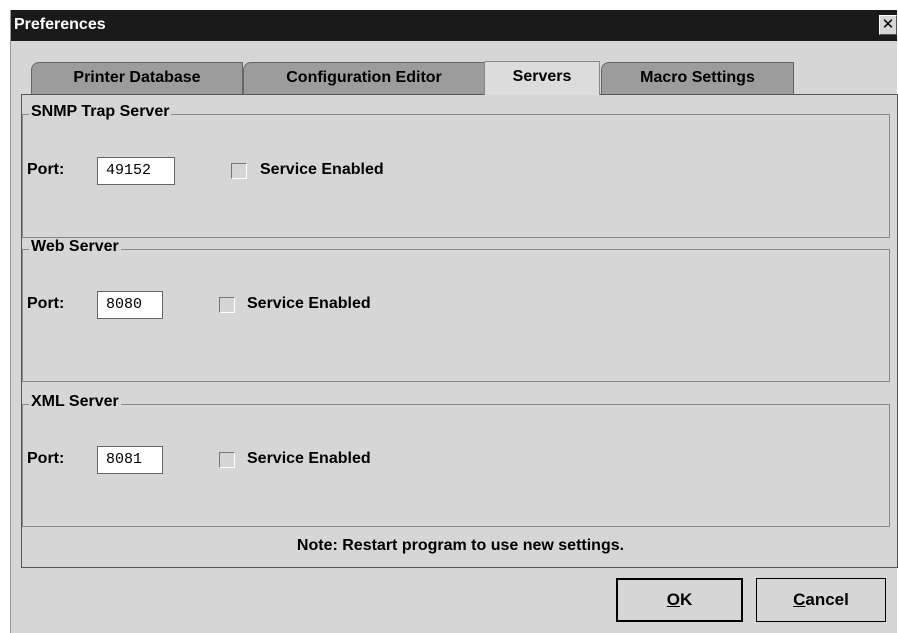  What do you see at coordinates (136, 171) in the screenshot?
I see `snmp-port-input: 49152` at bounding box center [136, 171].